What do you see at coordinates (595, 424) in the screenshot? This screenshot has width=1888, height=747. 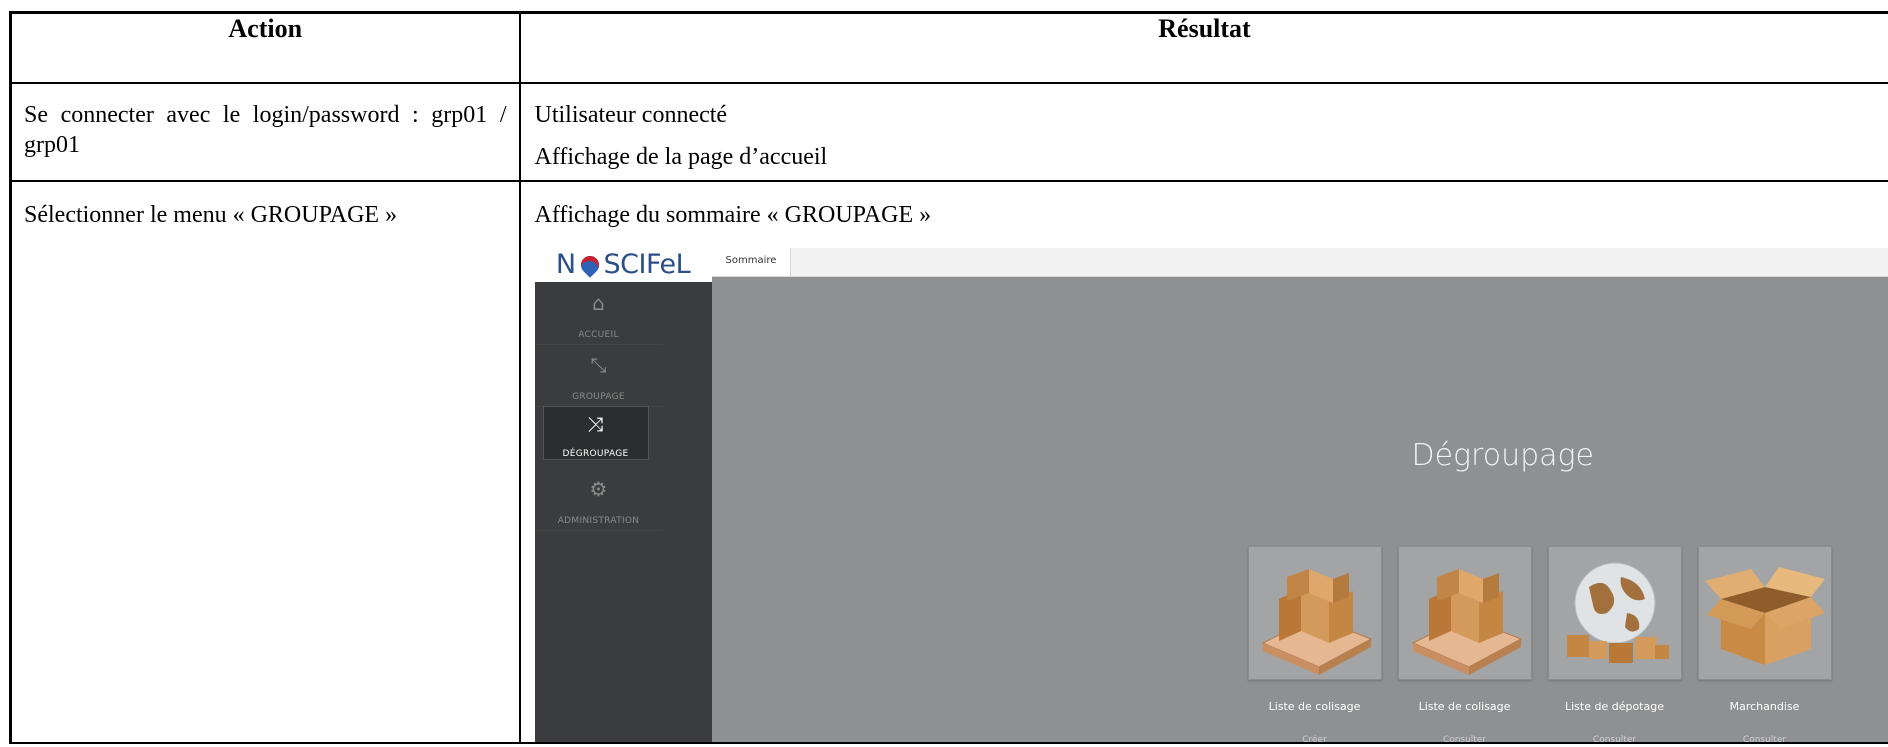 I see `shuffle-icon: ⤨` at bounding box center [595, 424].